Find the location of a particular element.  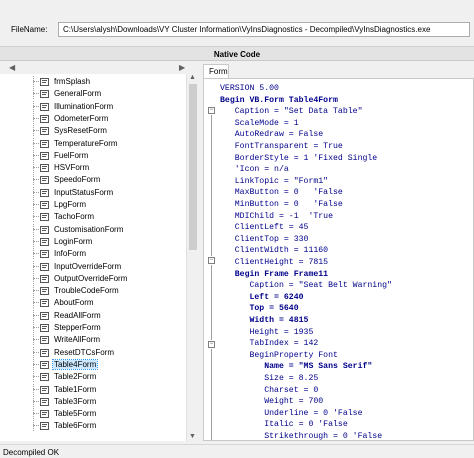

scroll-right-icon: ▶ is located at coordinates (183, 68).